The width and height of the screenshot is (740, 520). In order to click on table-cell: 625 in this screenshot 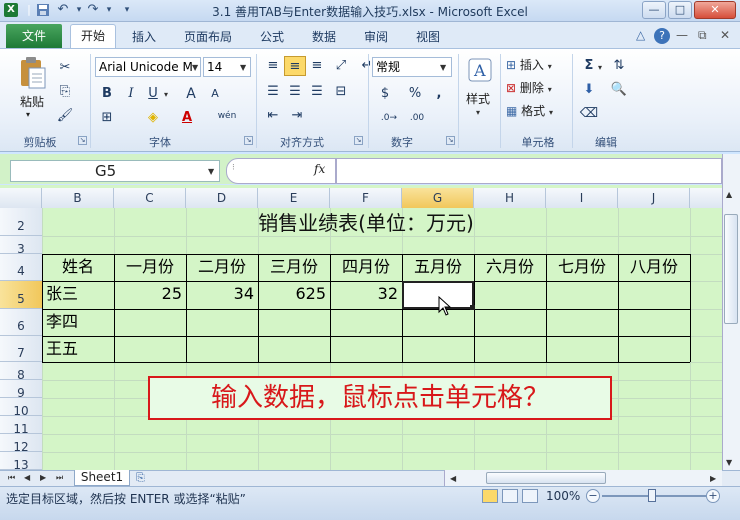, I will do `click(294, 295)`.